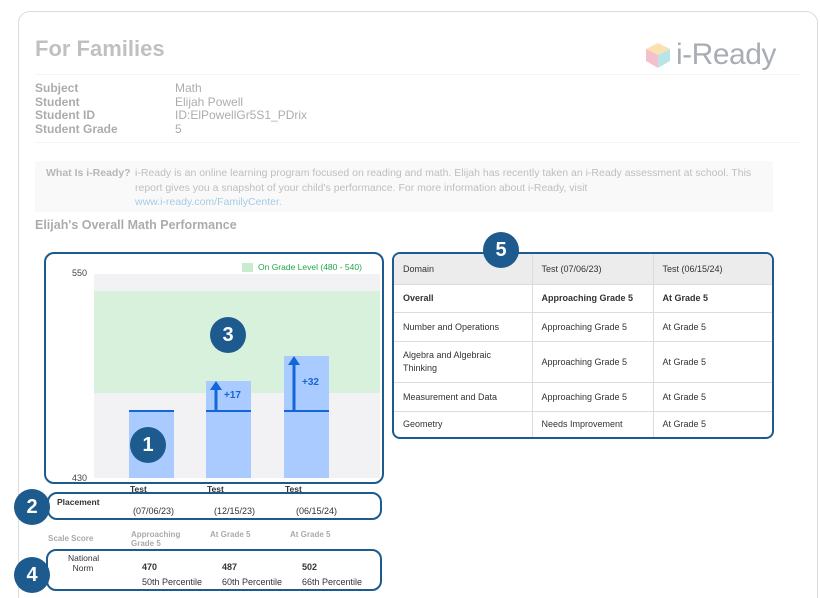 The height and width of the screenshot is (598, 820). I want to click on domain-cell: Algebra and Algebraic Thinking, so click(463, 361).